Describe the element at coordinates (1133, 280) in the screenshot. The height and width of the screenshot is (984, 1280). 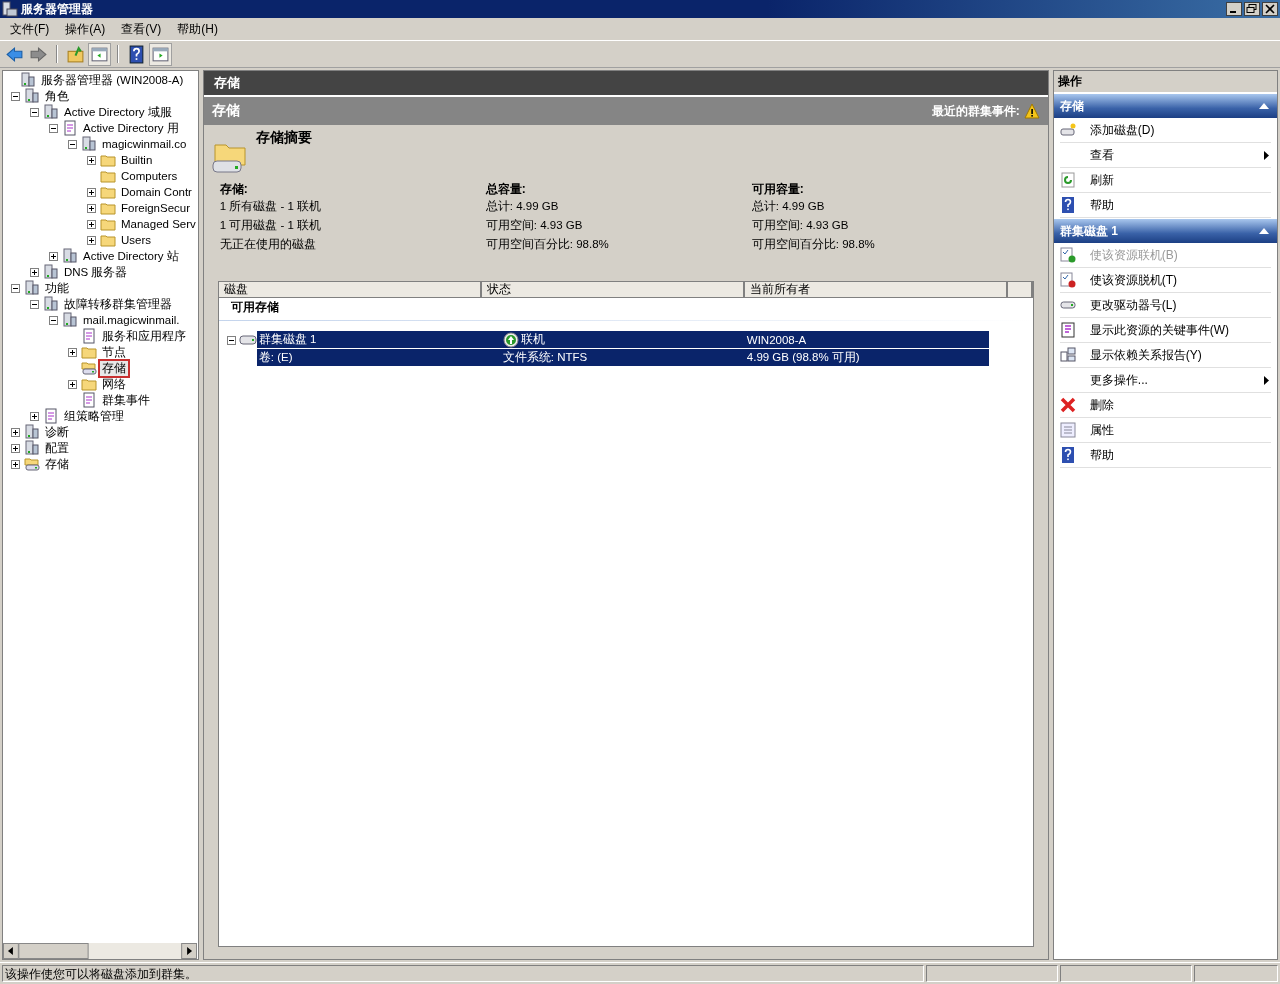
I see `action-item: 使该资源脱机(T)` at that location.